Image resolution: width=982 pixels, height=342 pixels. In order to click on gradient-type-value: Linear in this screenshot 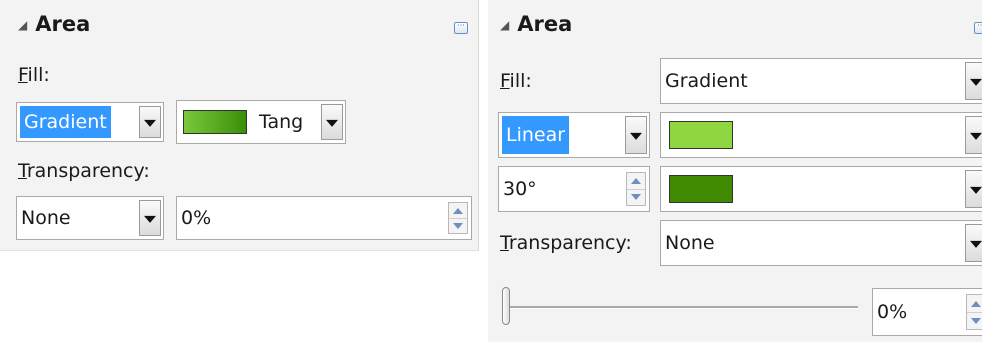, I will do `click(535, 135)`.